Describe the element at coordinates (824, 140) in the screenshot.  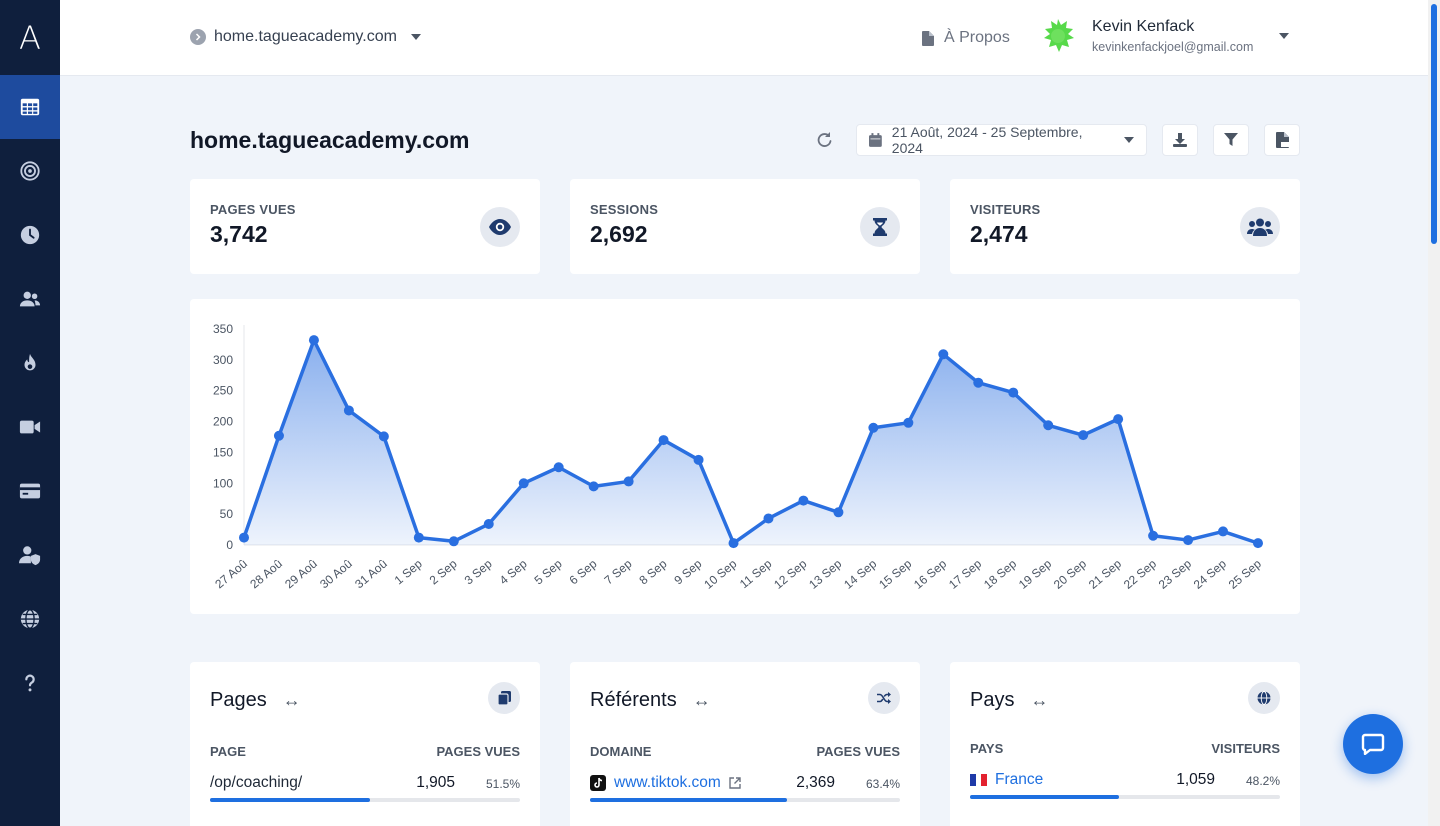
I see `refresh-icon` at that location.